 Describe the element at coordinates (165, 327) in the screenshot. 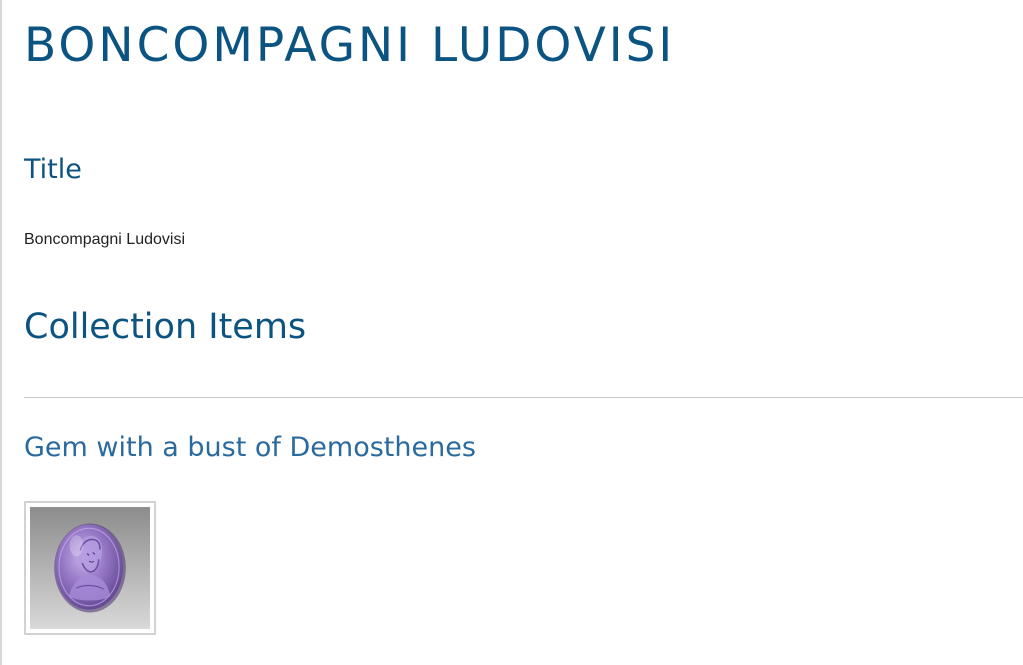

I see `collection-items-heading: Collection Items` at that location.